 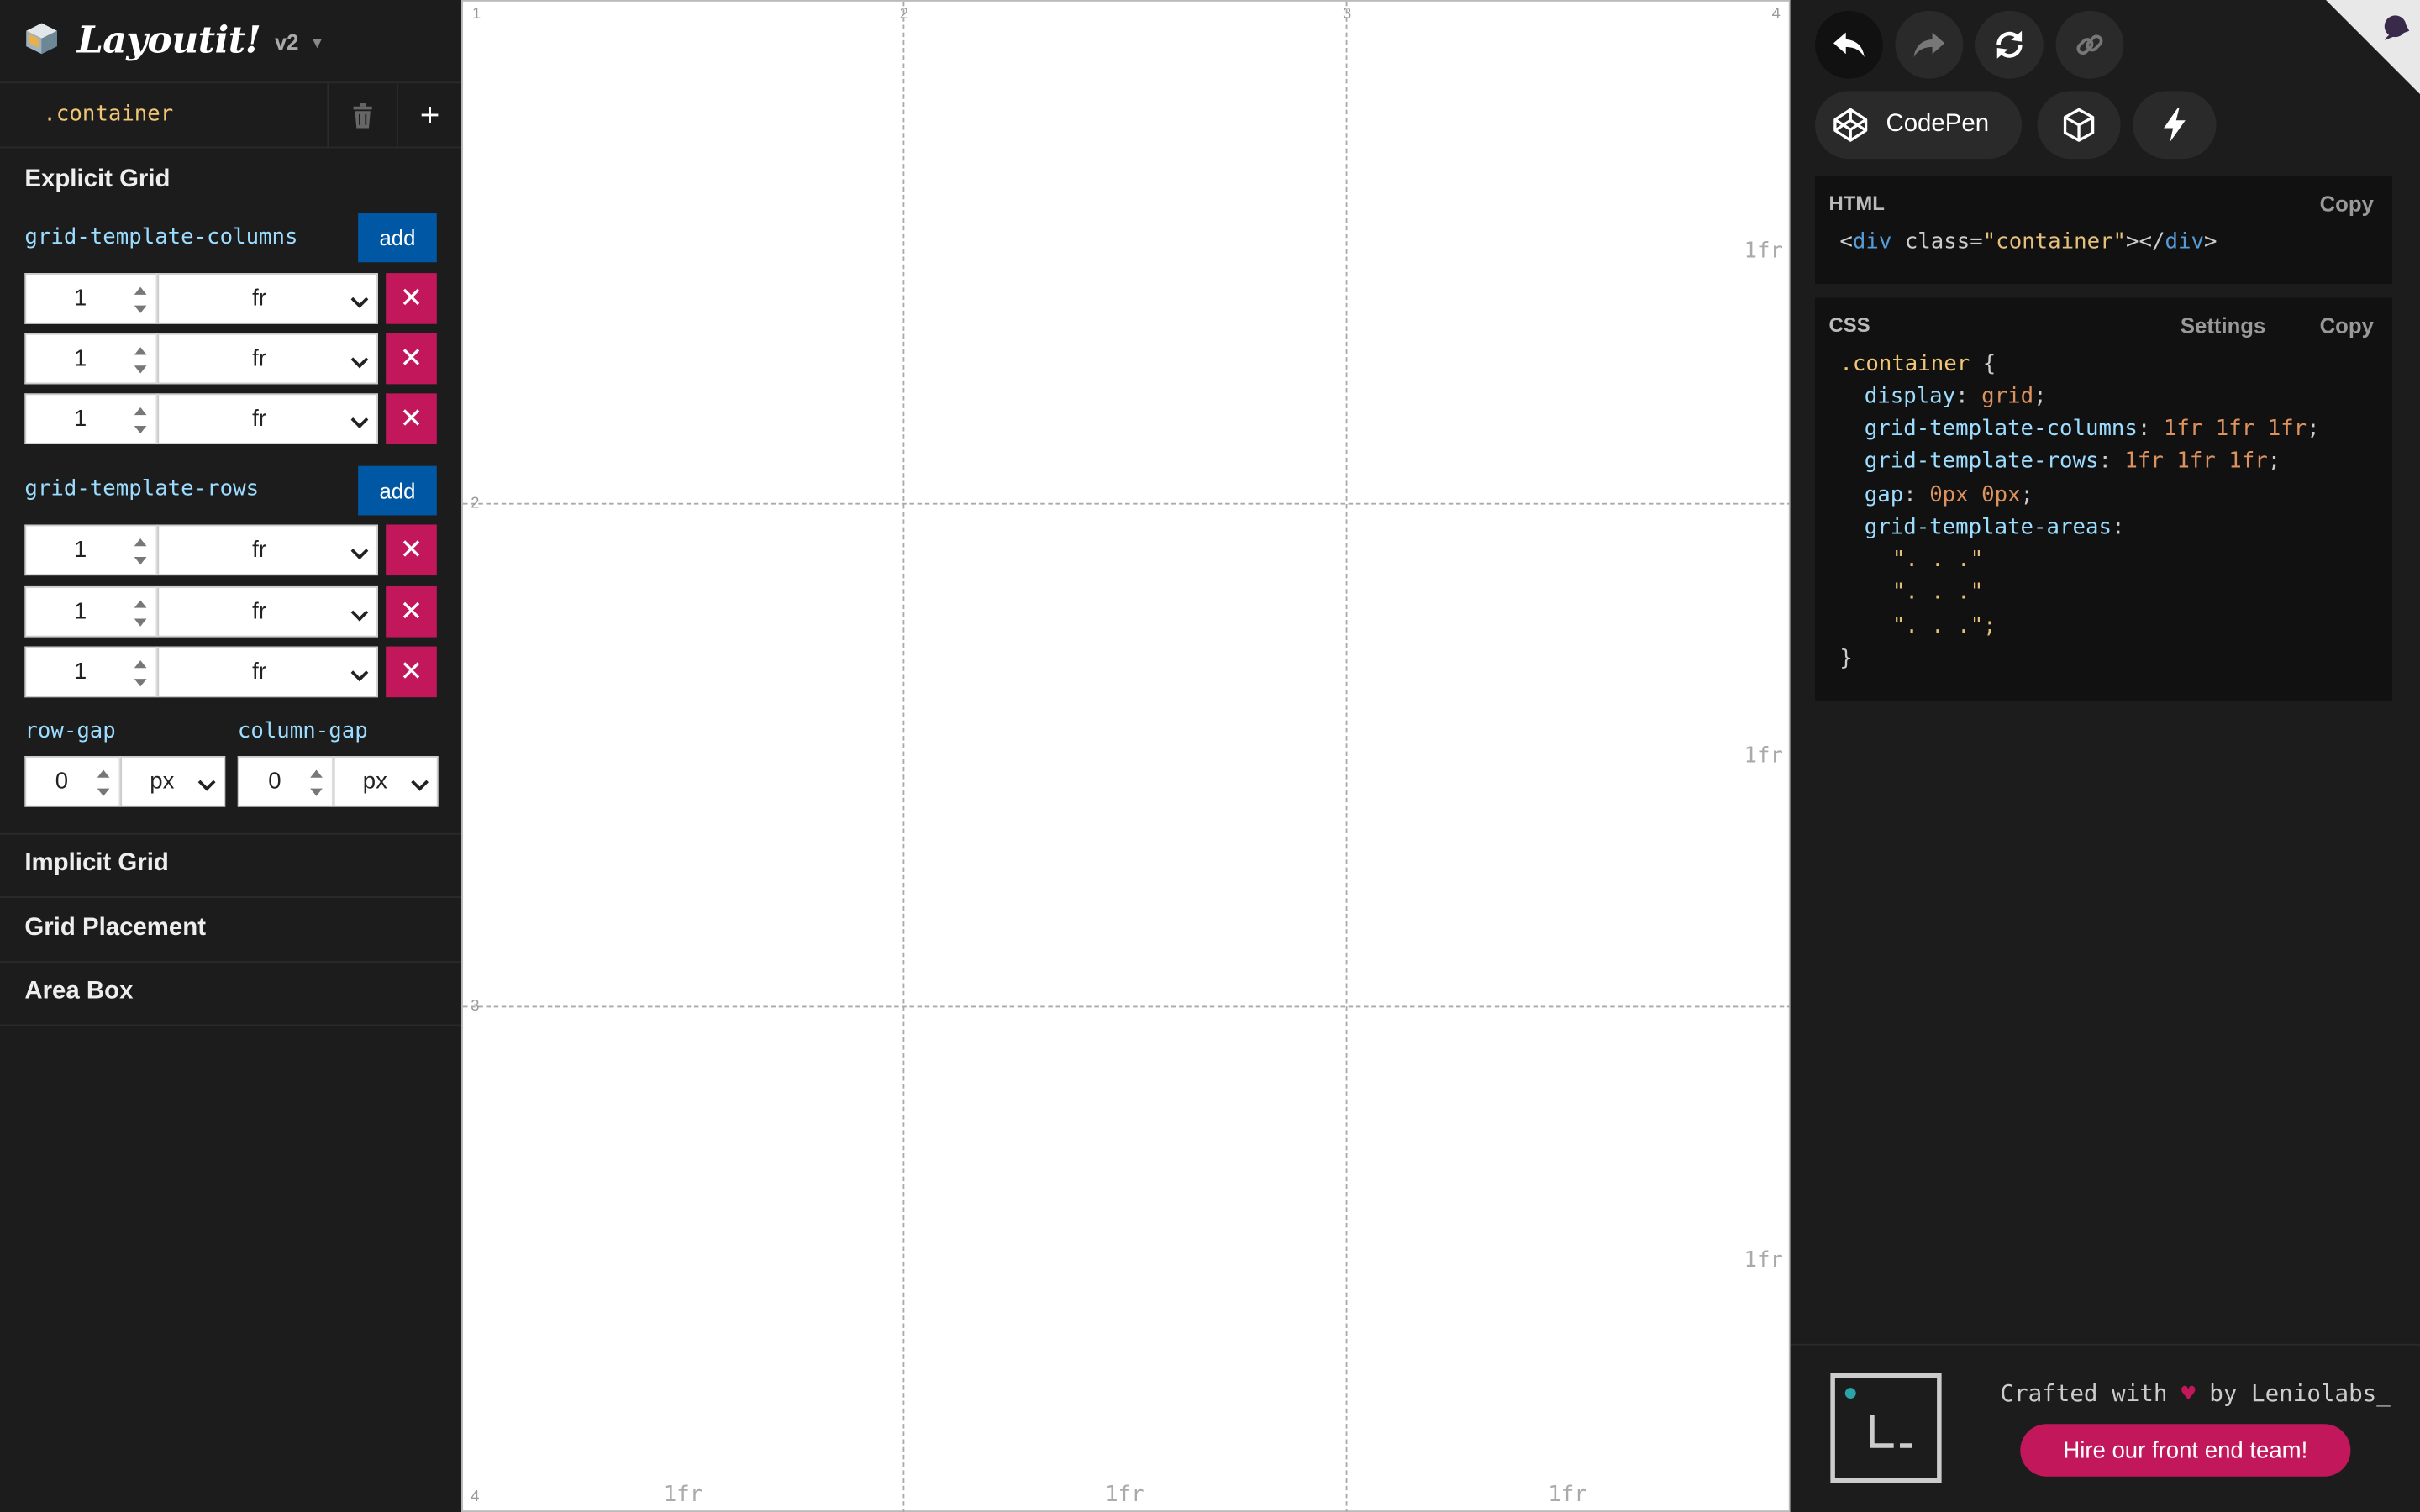 I want to click on row-line-number: 3, so click(x=476, y=1007).